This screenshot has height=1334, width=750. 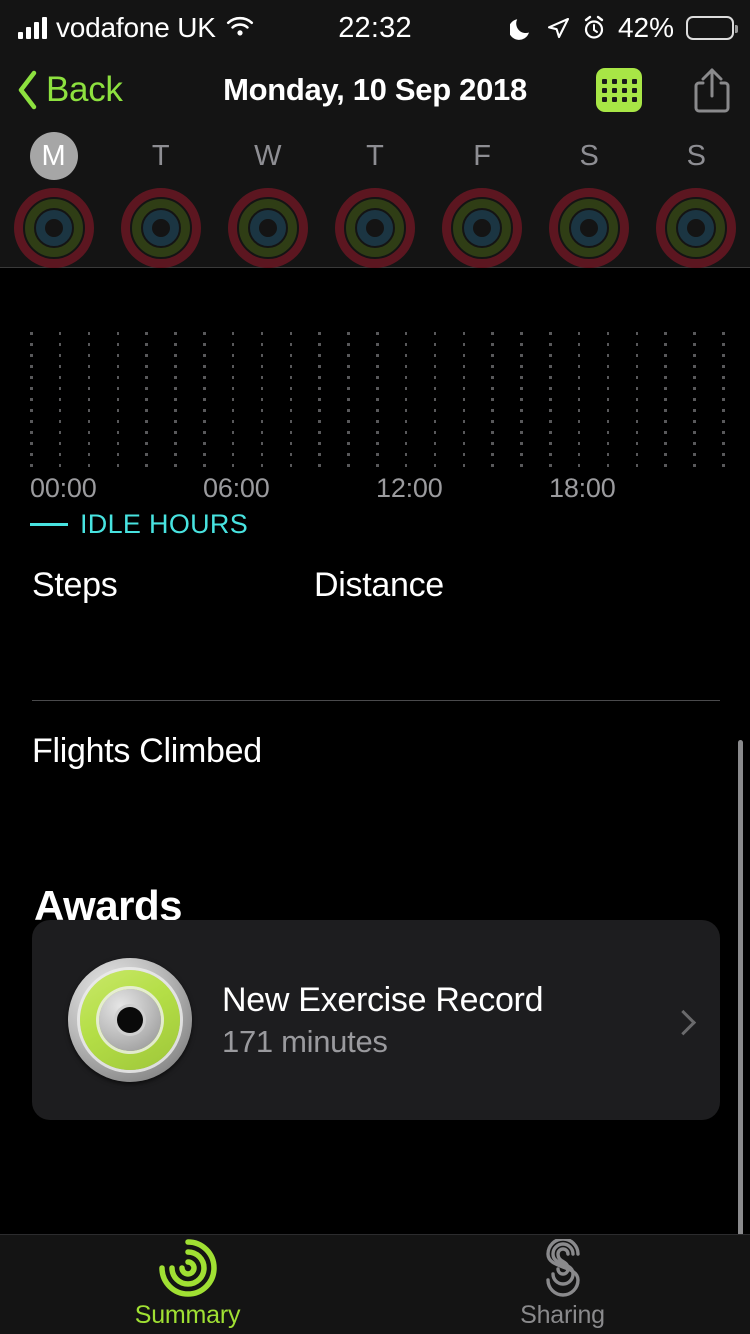 I want to click on week-day-letter: S, so click(x=696, y=156).